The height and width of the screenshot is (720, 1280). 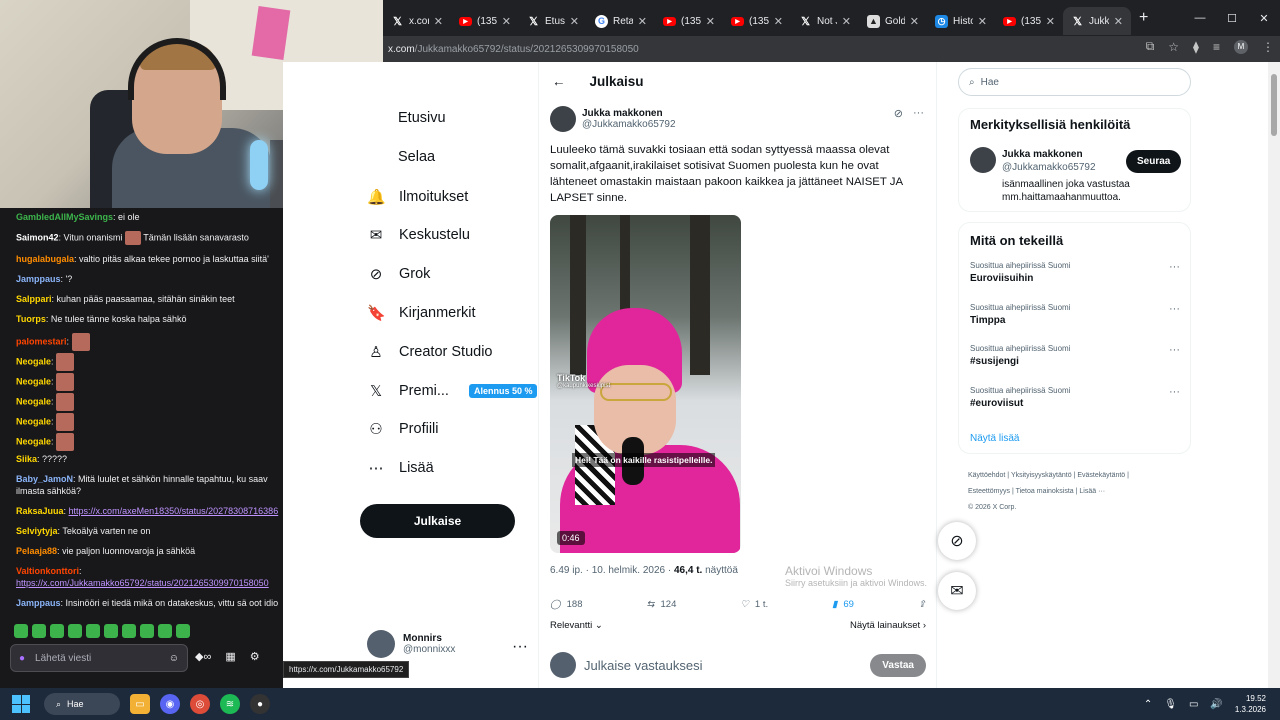 What do you see at coordinates (1216, 704) in the screenshot?
I see `volume-icon: 🔊` at bounding box center [1216, 704].